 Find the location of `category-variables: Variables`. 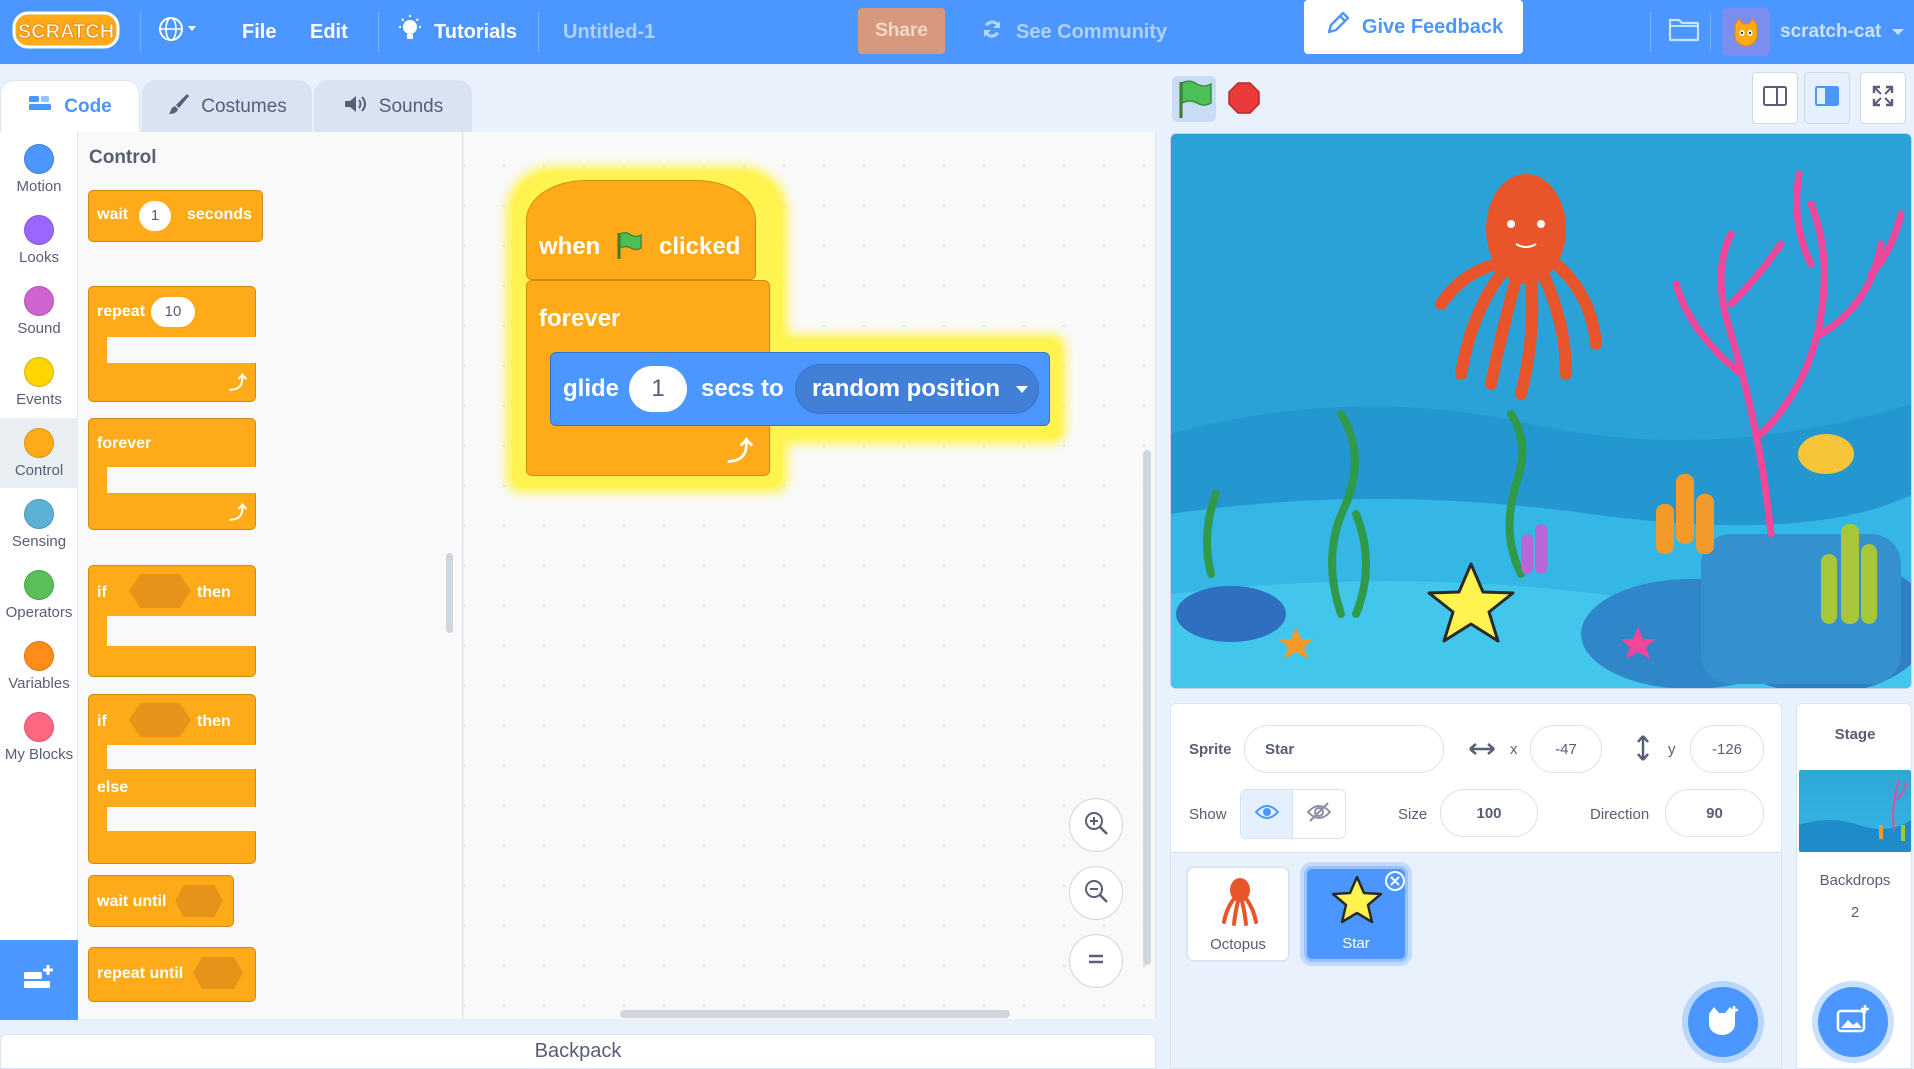

category-variables: Variables is located at coordinates (39, 666).